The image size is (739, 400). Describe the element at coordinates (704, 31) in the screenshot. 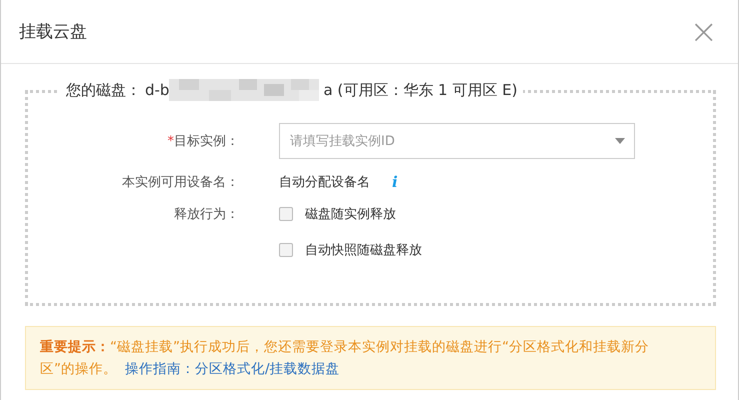

I see `close-button: ×` at that location.